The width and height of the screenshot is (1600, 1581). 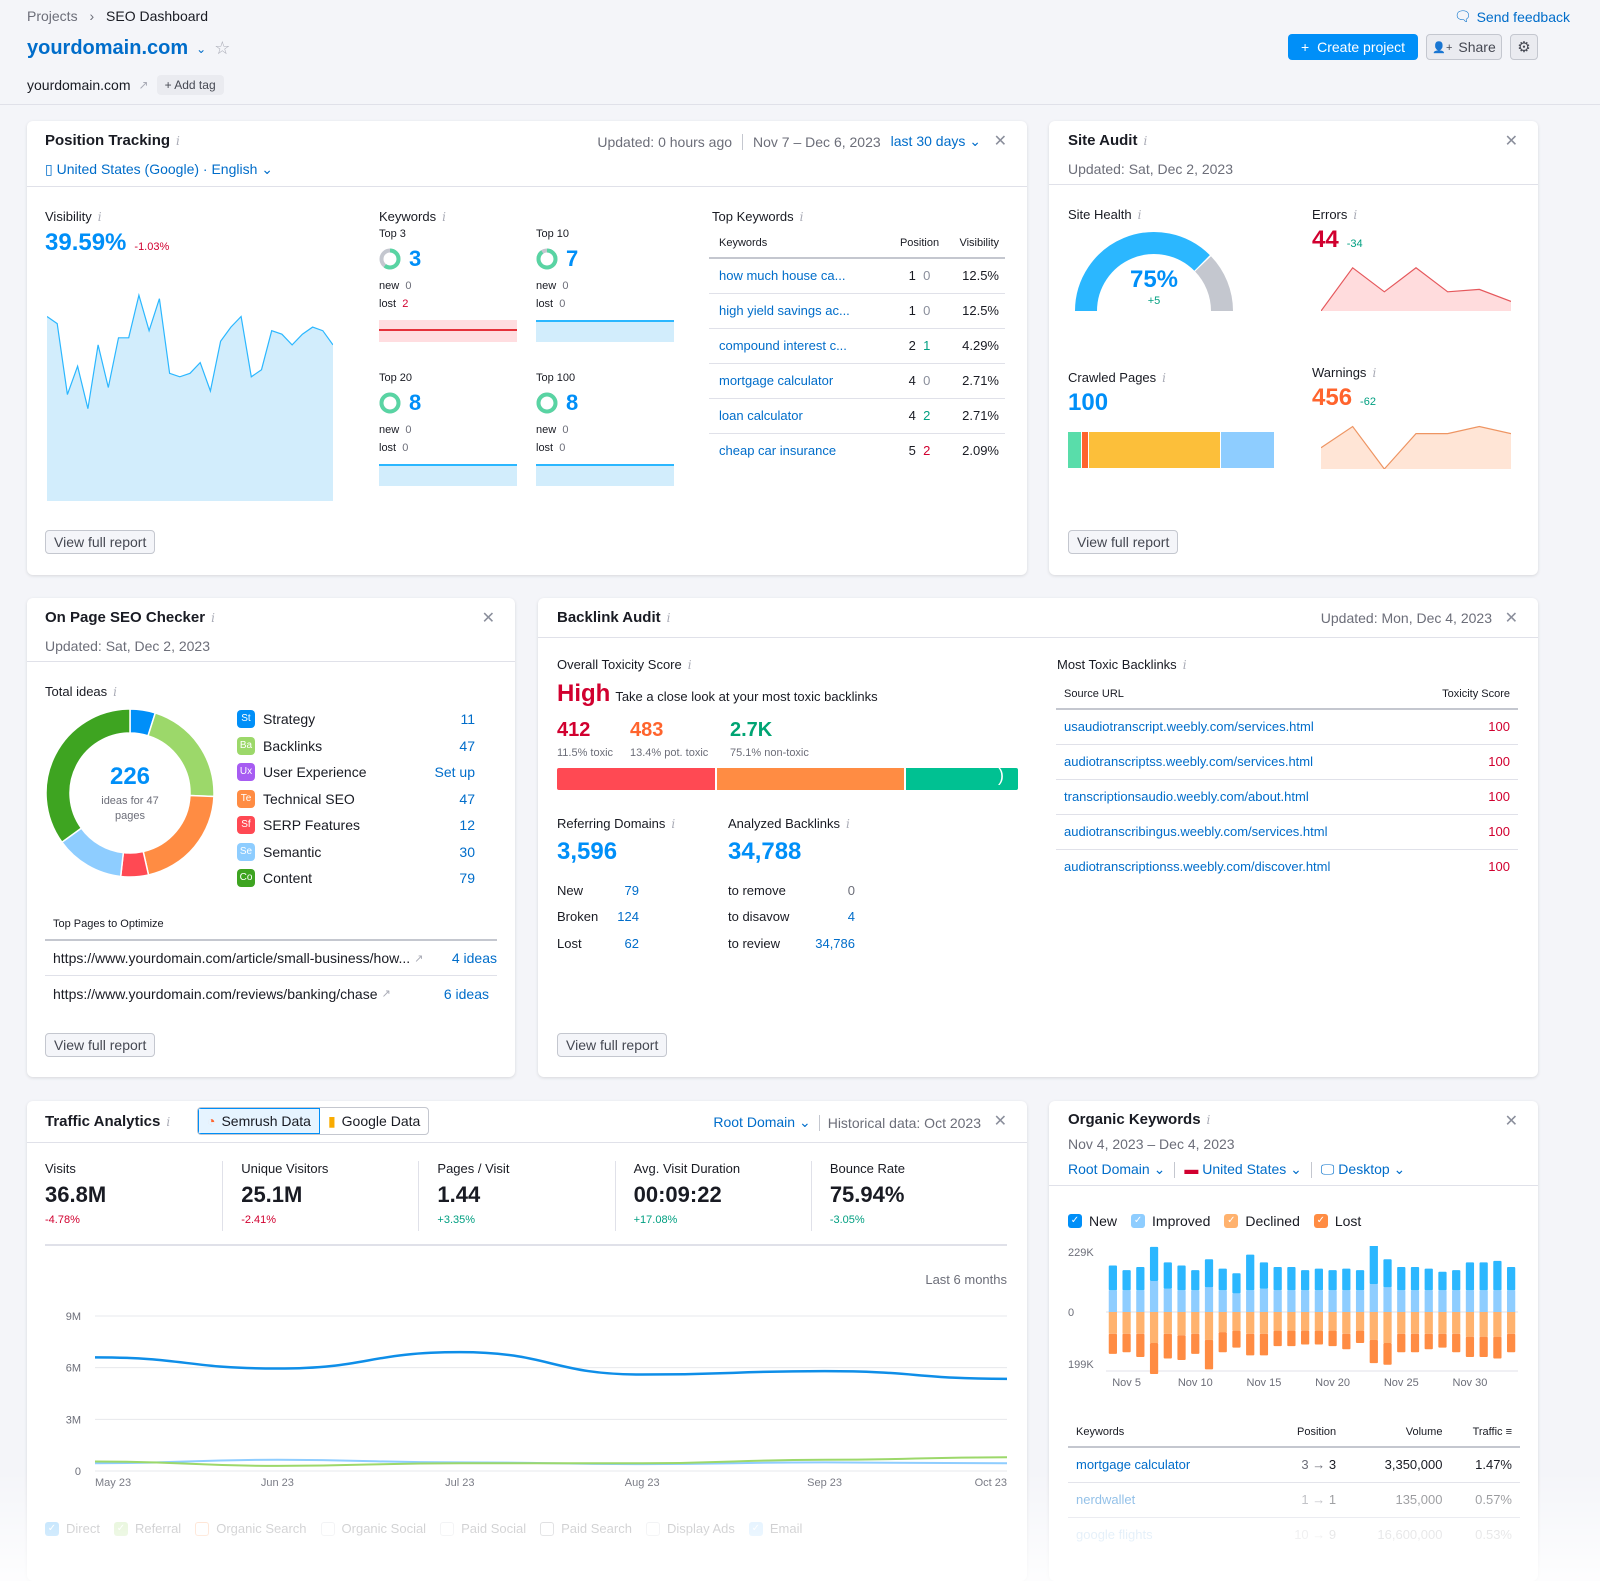 What do you see at coordinates (1481, 1437) in the screenshot?
I see `col-traffic: Traffic ≡` at bounding box center [1481, 1437].